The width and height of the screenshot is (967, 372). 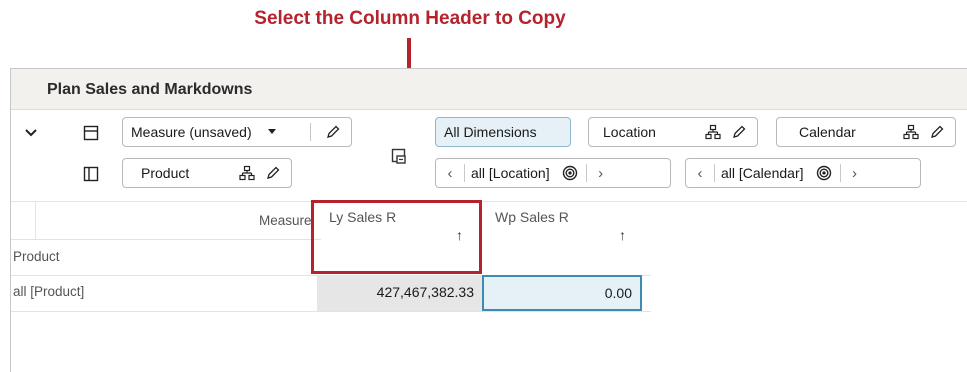 What do you see at coordinates (91, 174) in the screenshot?
I see `column-layout-icon` at bounding box center [91, 174].